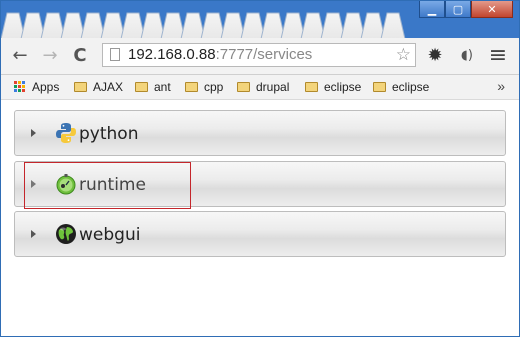  I want to click on tab-strip, so click(203, 25).